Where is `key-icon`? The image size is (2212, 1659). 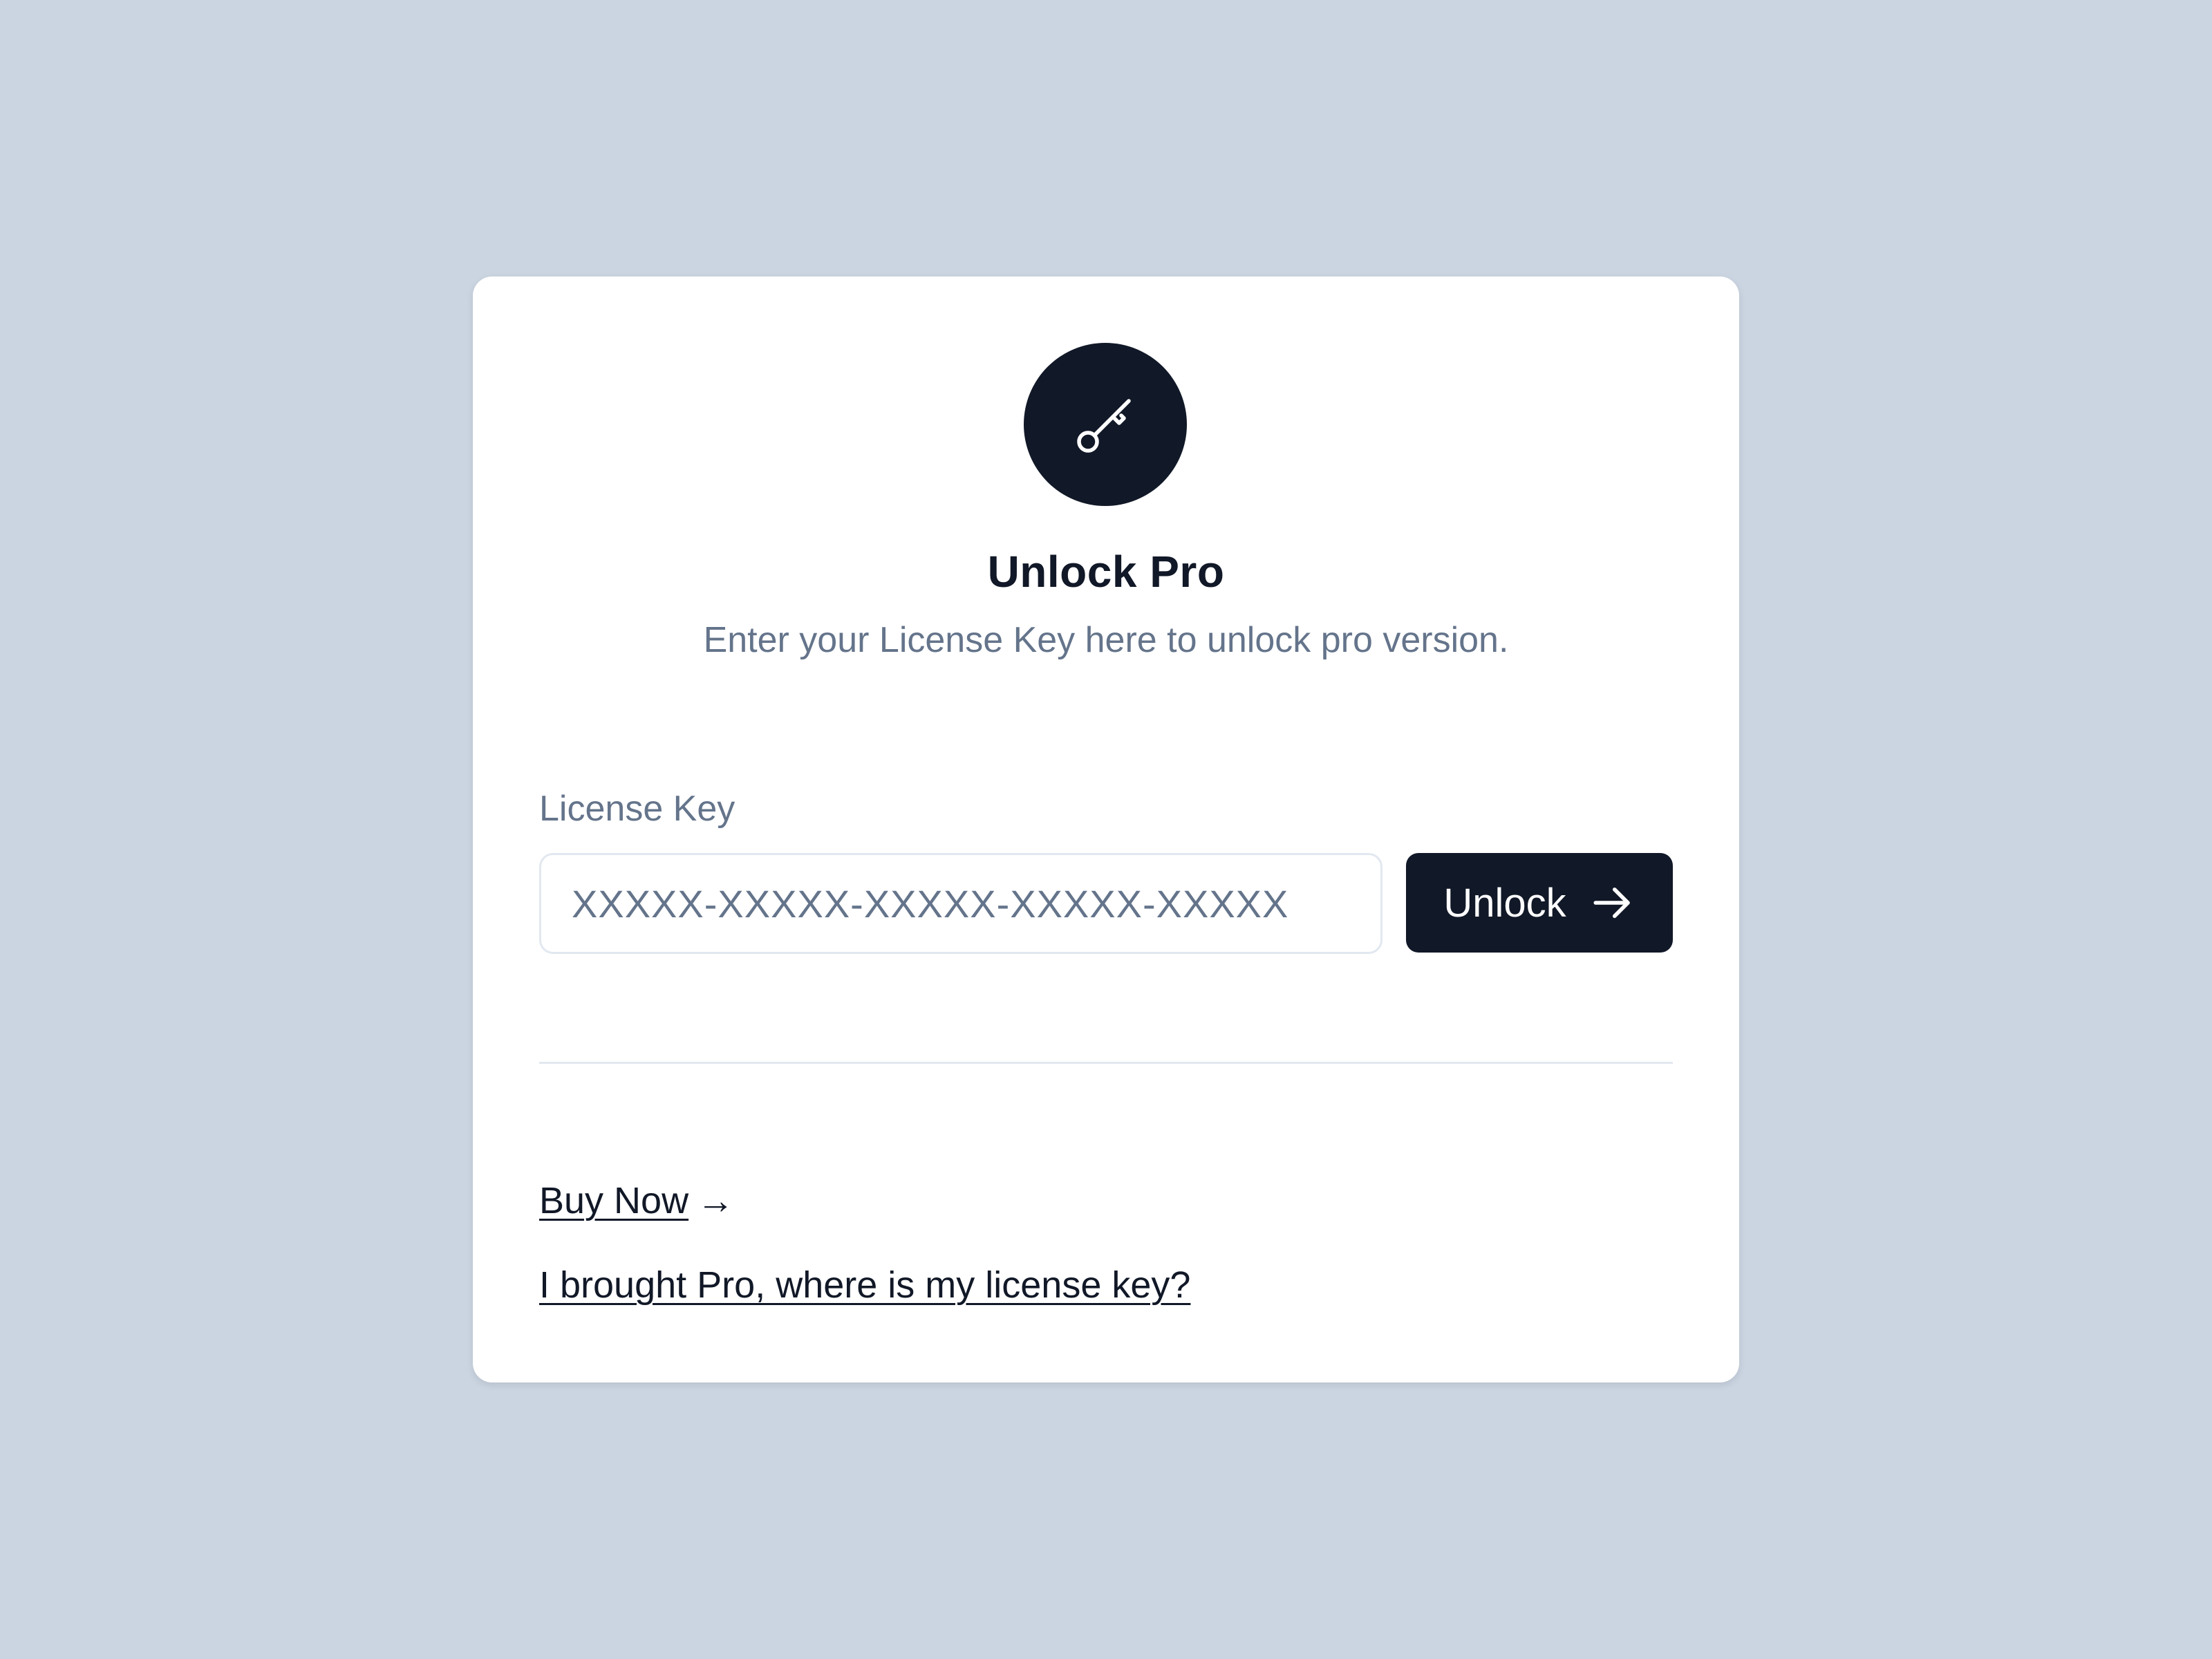 key-icon is located at coordinates (1104, 426).